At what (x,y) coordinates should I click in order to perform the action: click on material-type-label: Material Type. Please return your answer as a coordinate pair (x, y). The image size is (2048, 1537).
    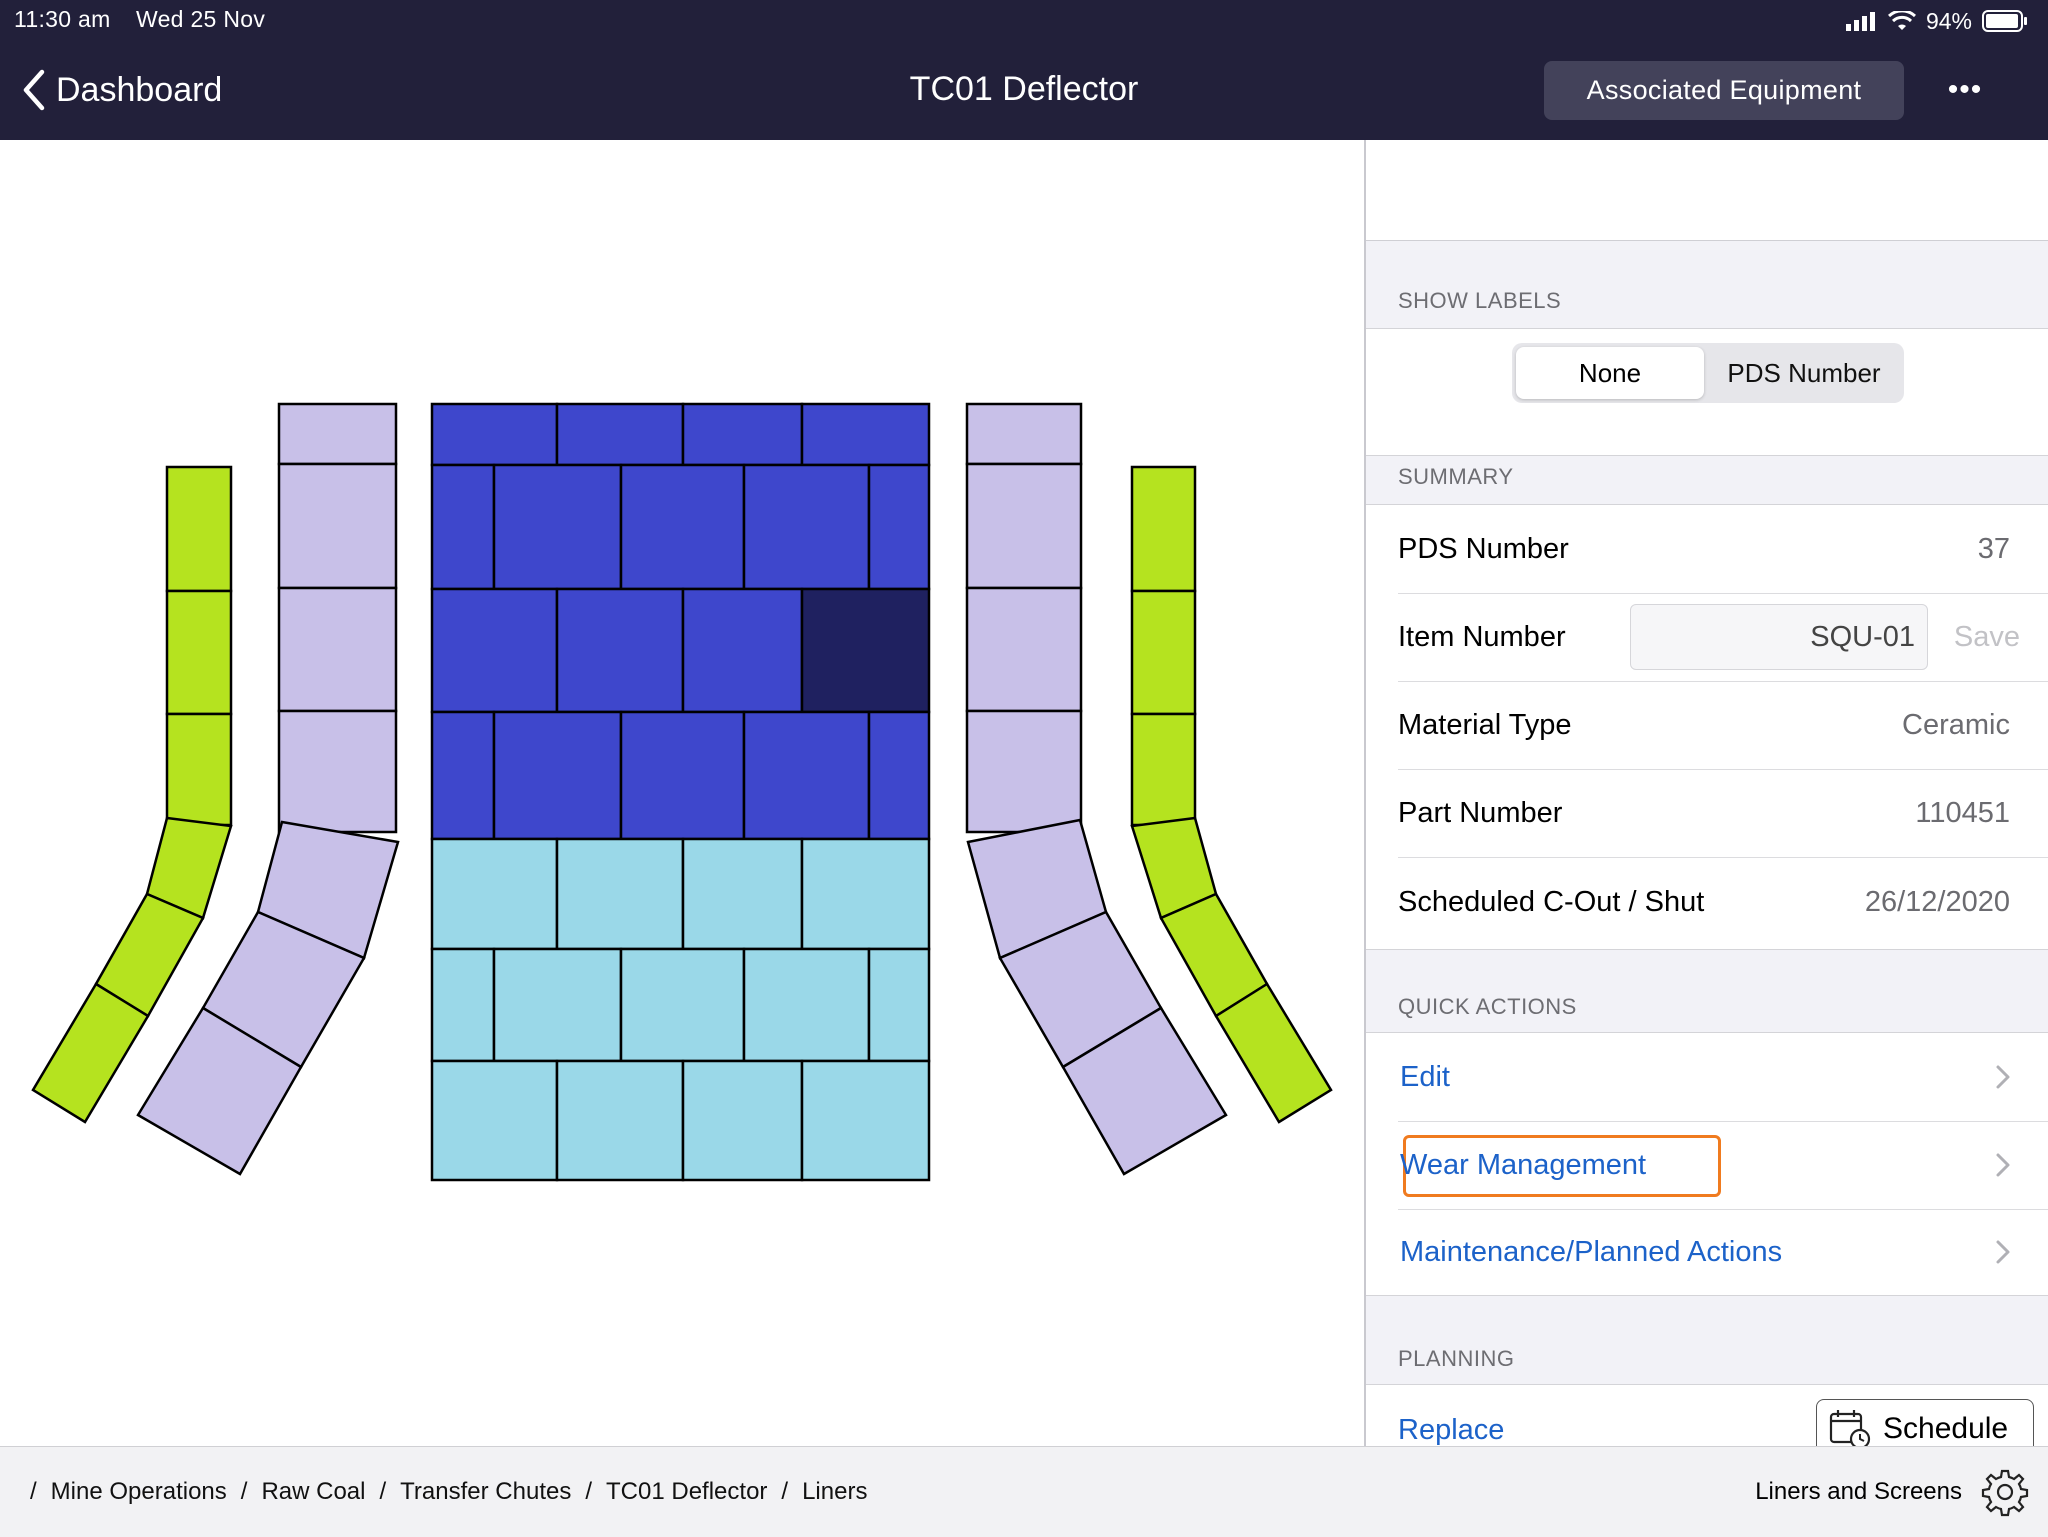
    Looking at the image, I should click on (1485, 724).